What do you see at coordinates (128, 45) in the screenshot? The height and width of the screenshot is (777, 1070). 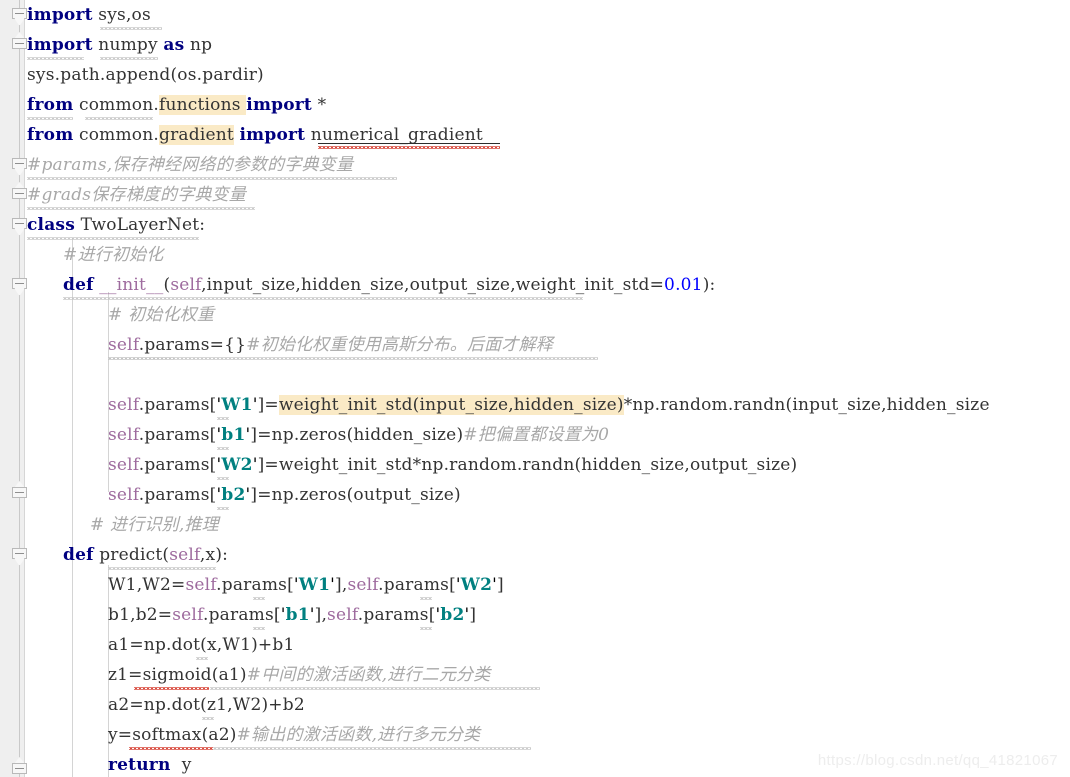 I see `code-line-import-numpy-token-1: numpy` at bounding box center [128, 45].